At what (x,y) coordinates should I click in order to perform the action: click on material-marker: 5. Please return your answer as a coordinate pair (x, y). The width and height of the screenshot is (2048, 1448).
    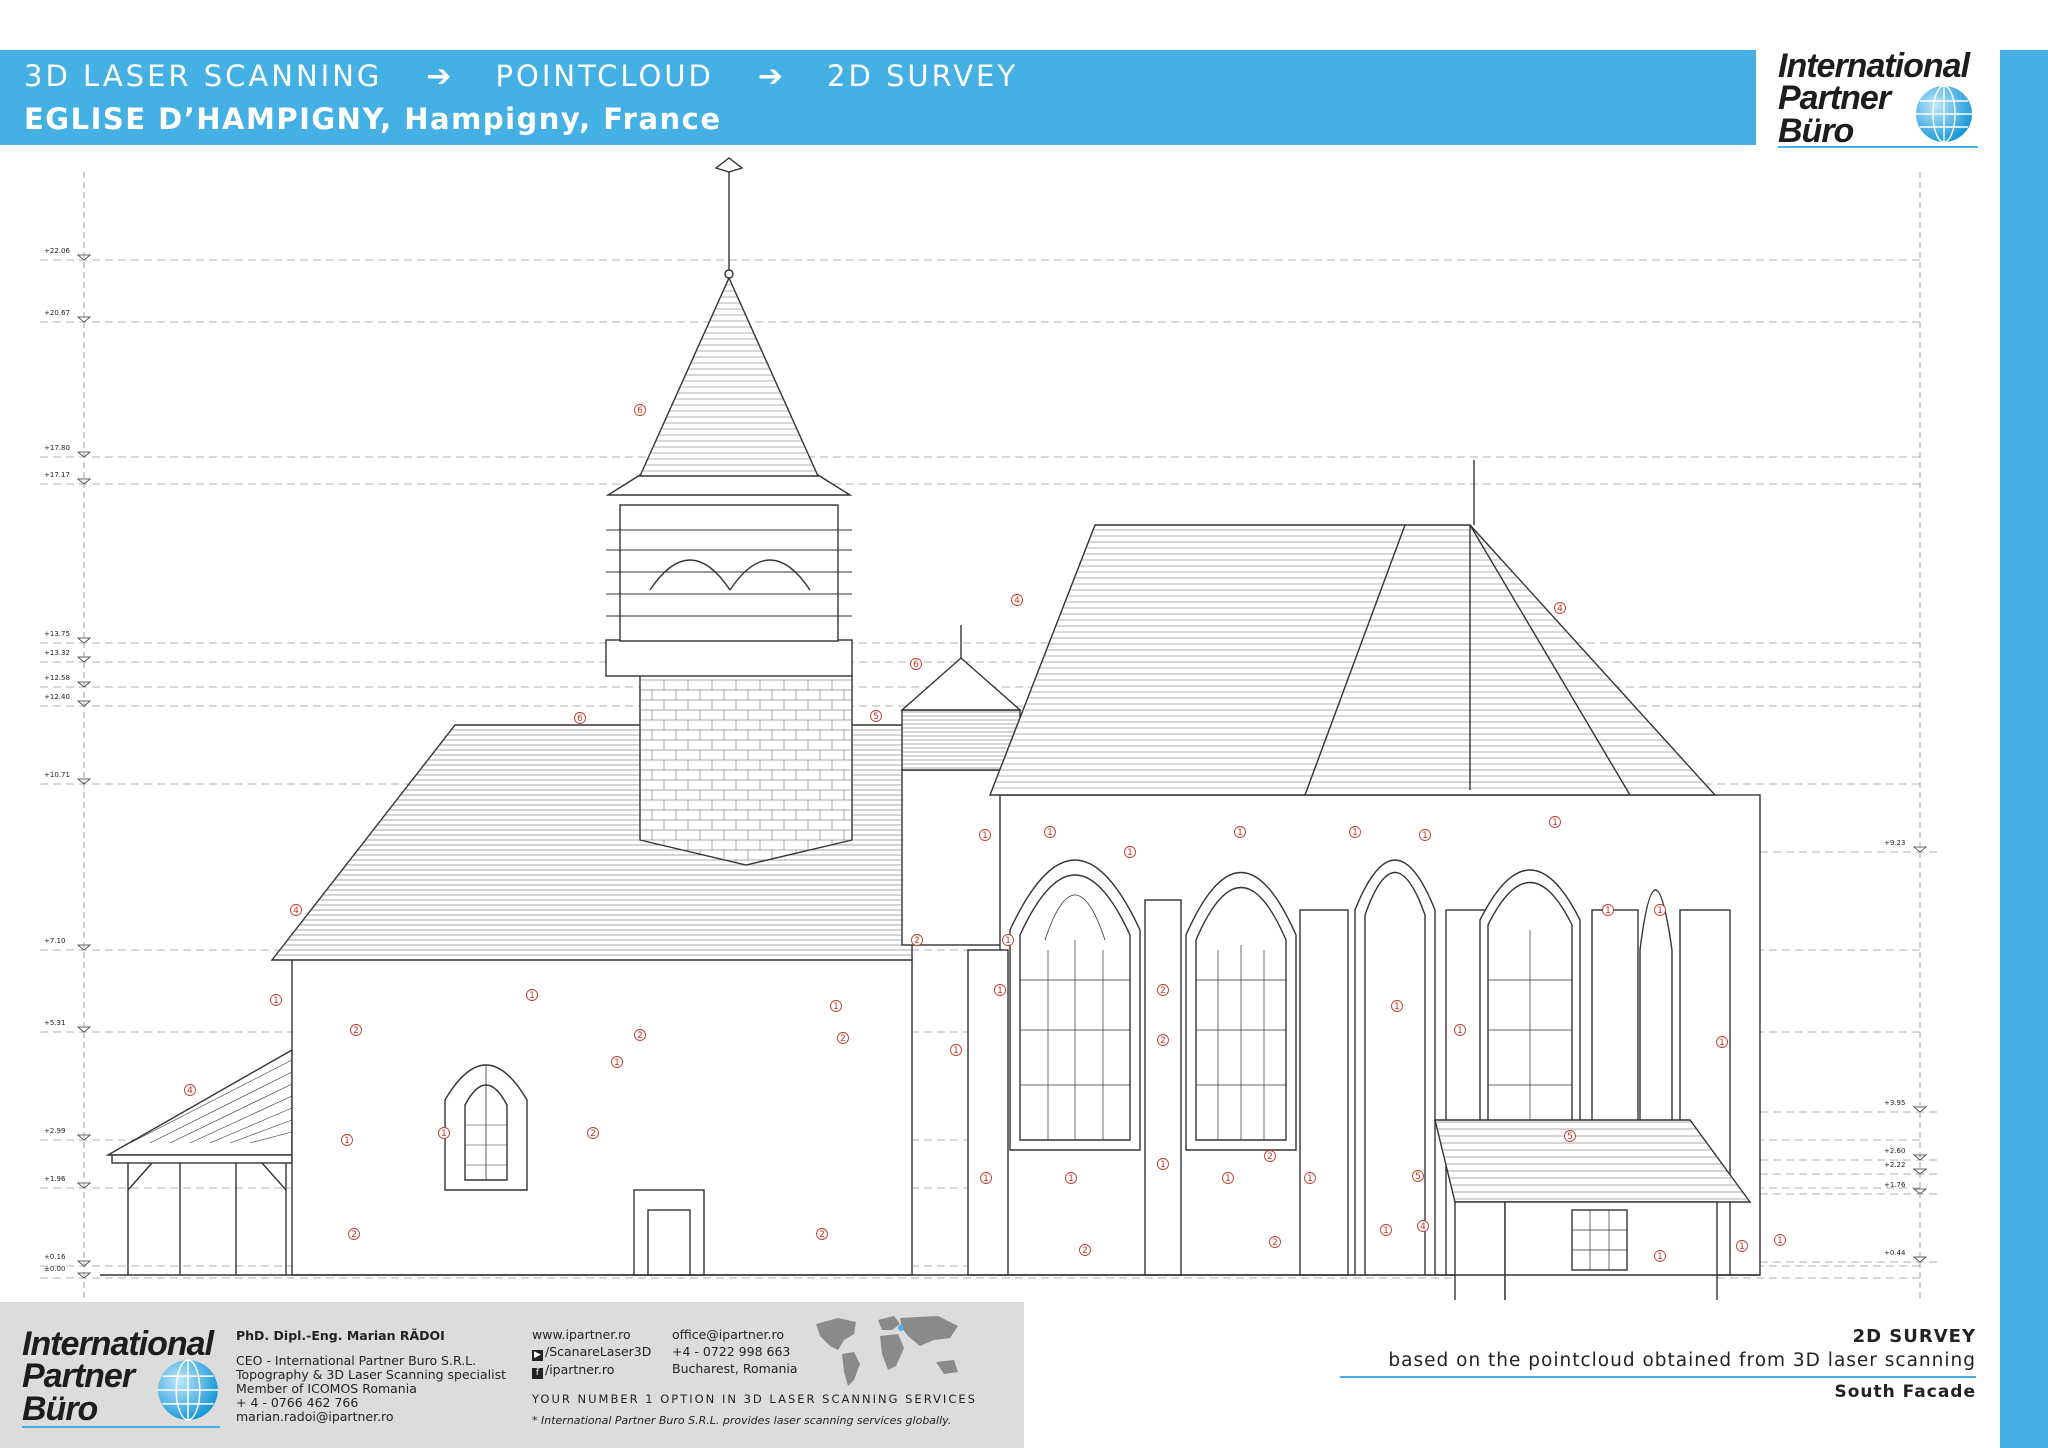
    Looking at the image, I should click on (1418, 1176).